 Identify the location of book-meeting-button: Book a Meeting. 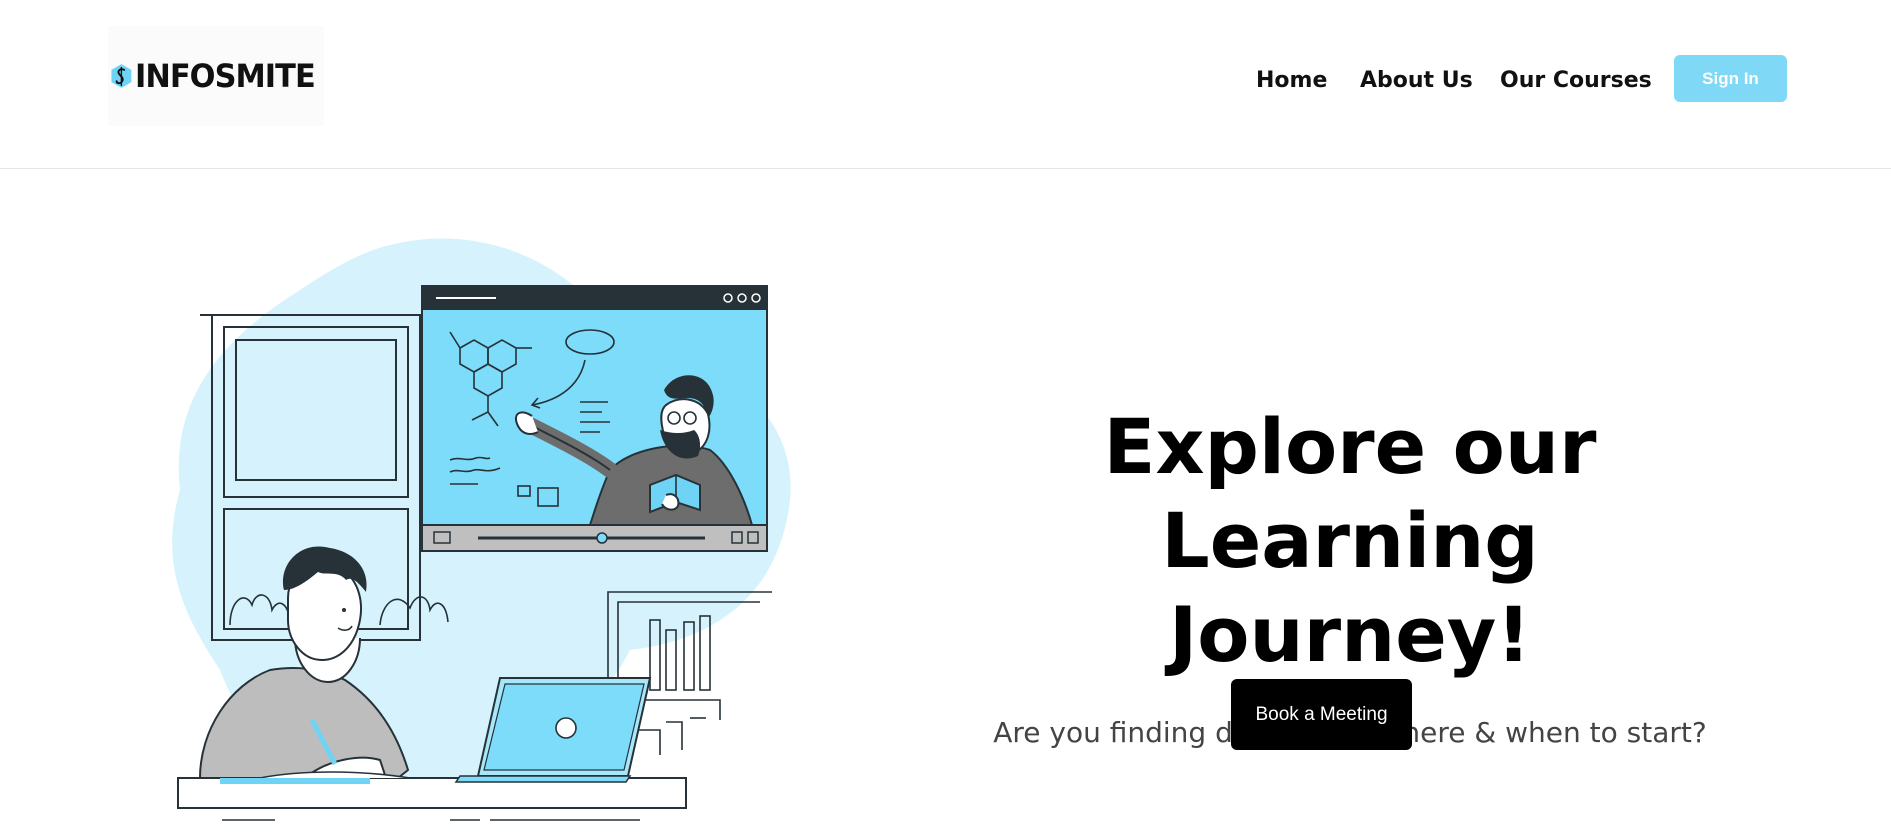
(1321, 714).